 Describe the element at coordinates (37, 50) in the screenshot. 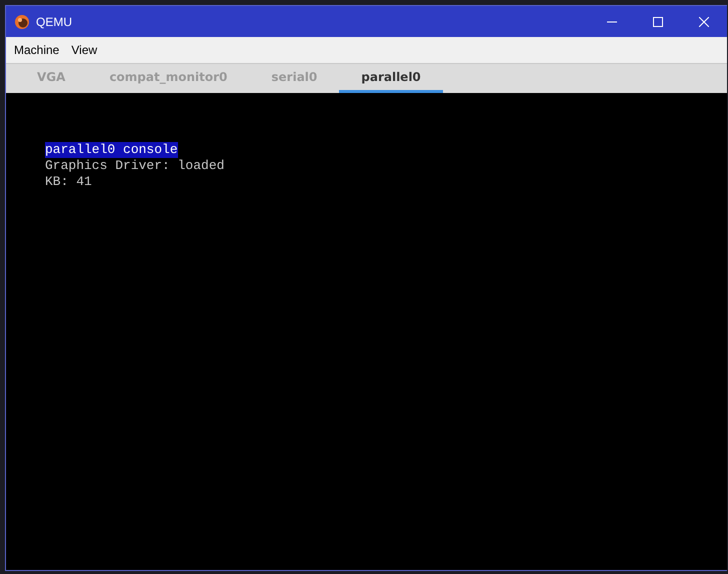

I see `menu-item: Machine` at that location.